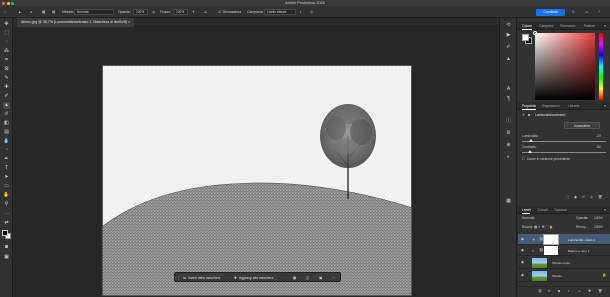 The width and height of the screenshot is (610, 297). What do you see at coordinates (582, 125) in the screenshot?
I see `auto-button: Automatico` at bounding box center [582, 125].